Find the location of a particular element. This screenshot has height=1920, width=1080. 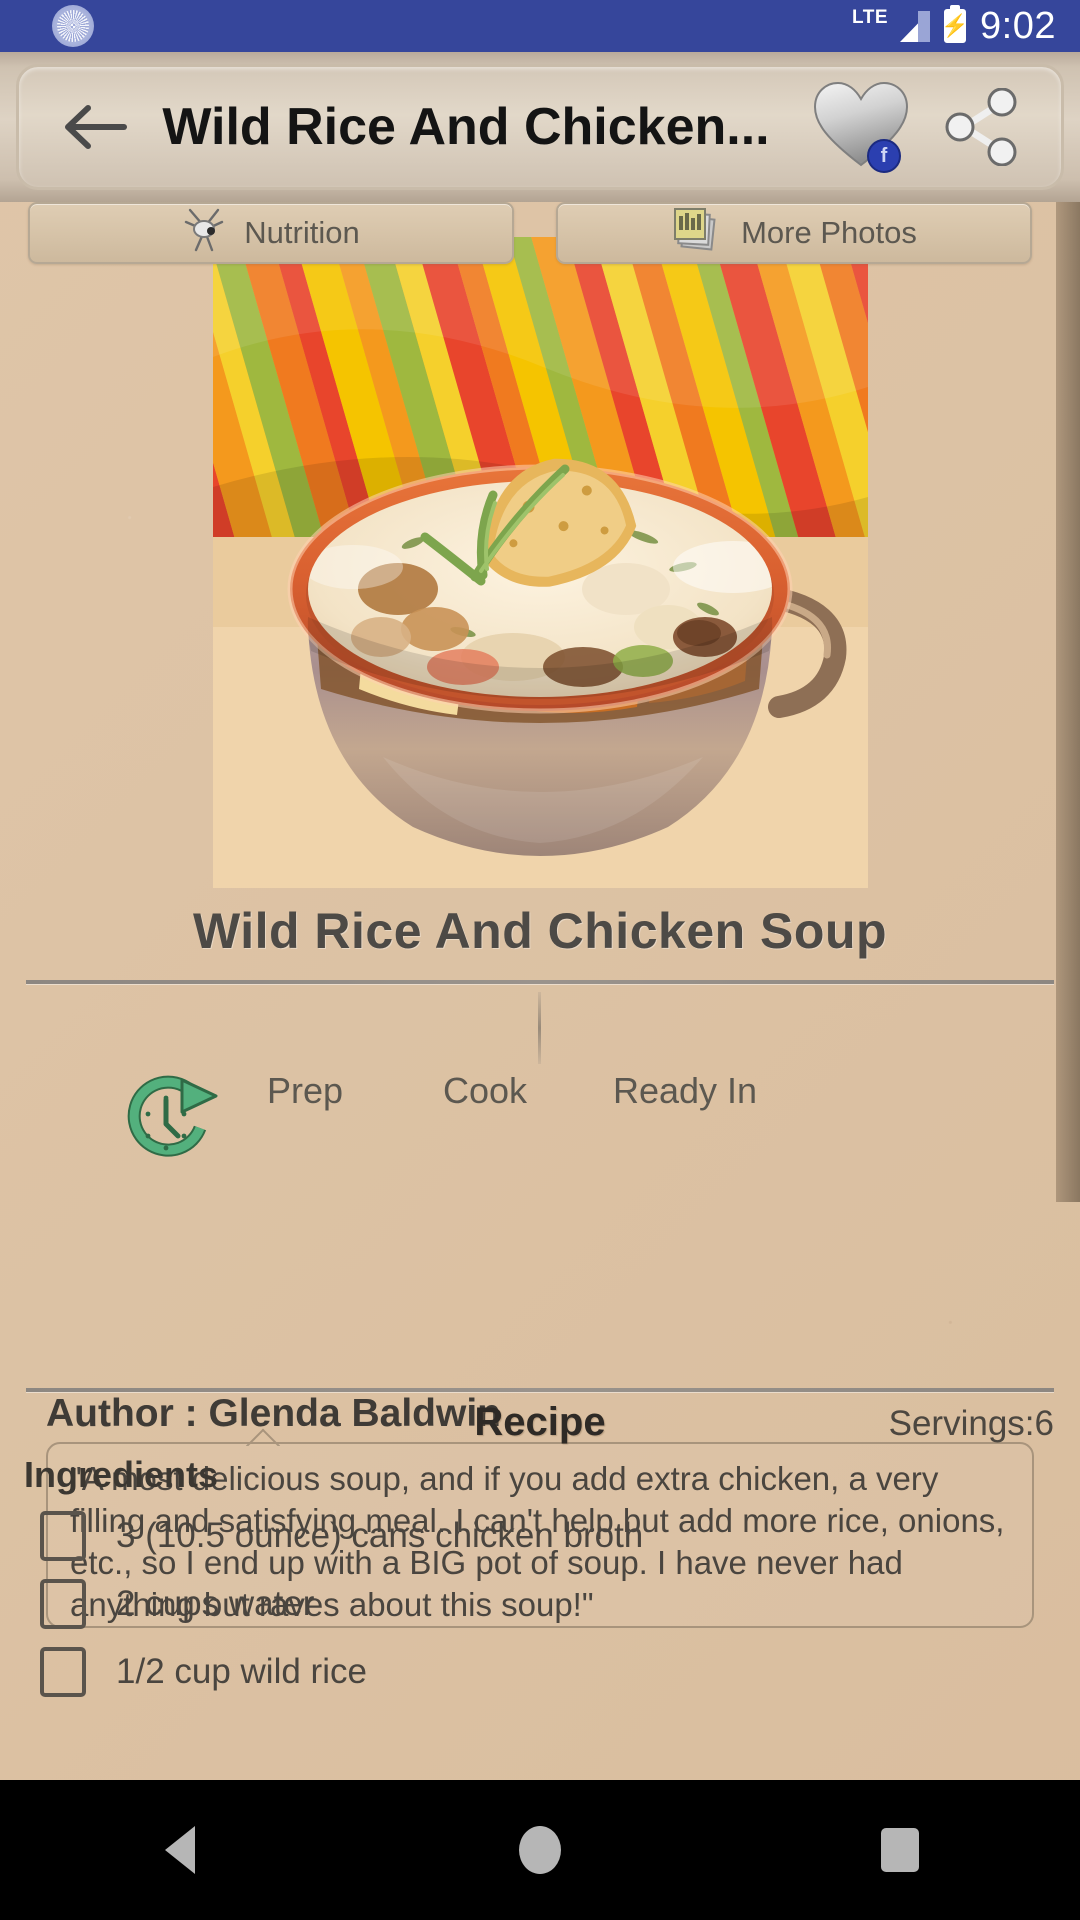

photo-stack-icon is located at coordinates (697, 233).